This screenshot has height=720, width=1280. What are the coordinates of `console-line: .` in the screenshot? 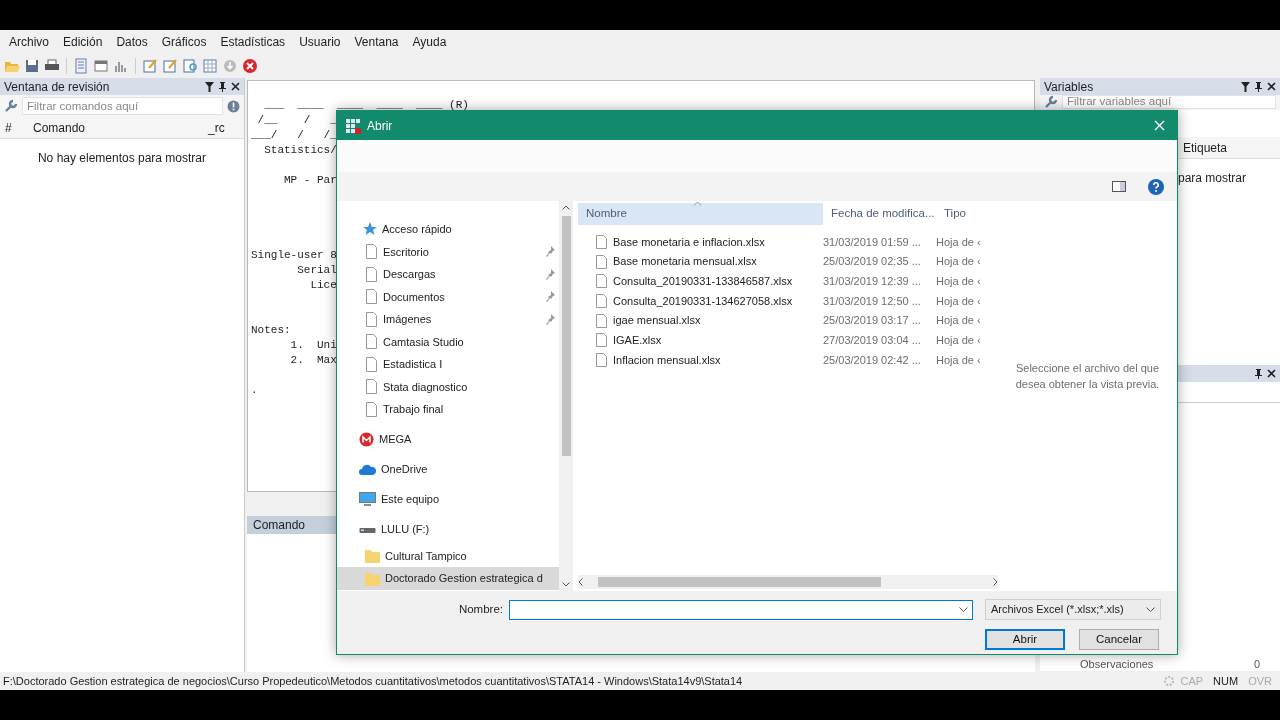 It's located at (254, 390).